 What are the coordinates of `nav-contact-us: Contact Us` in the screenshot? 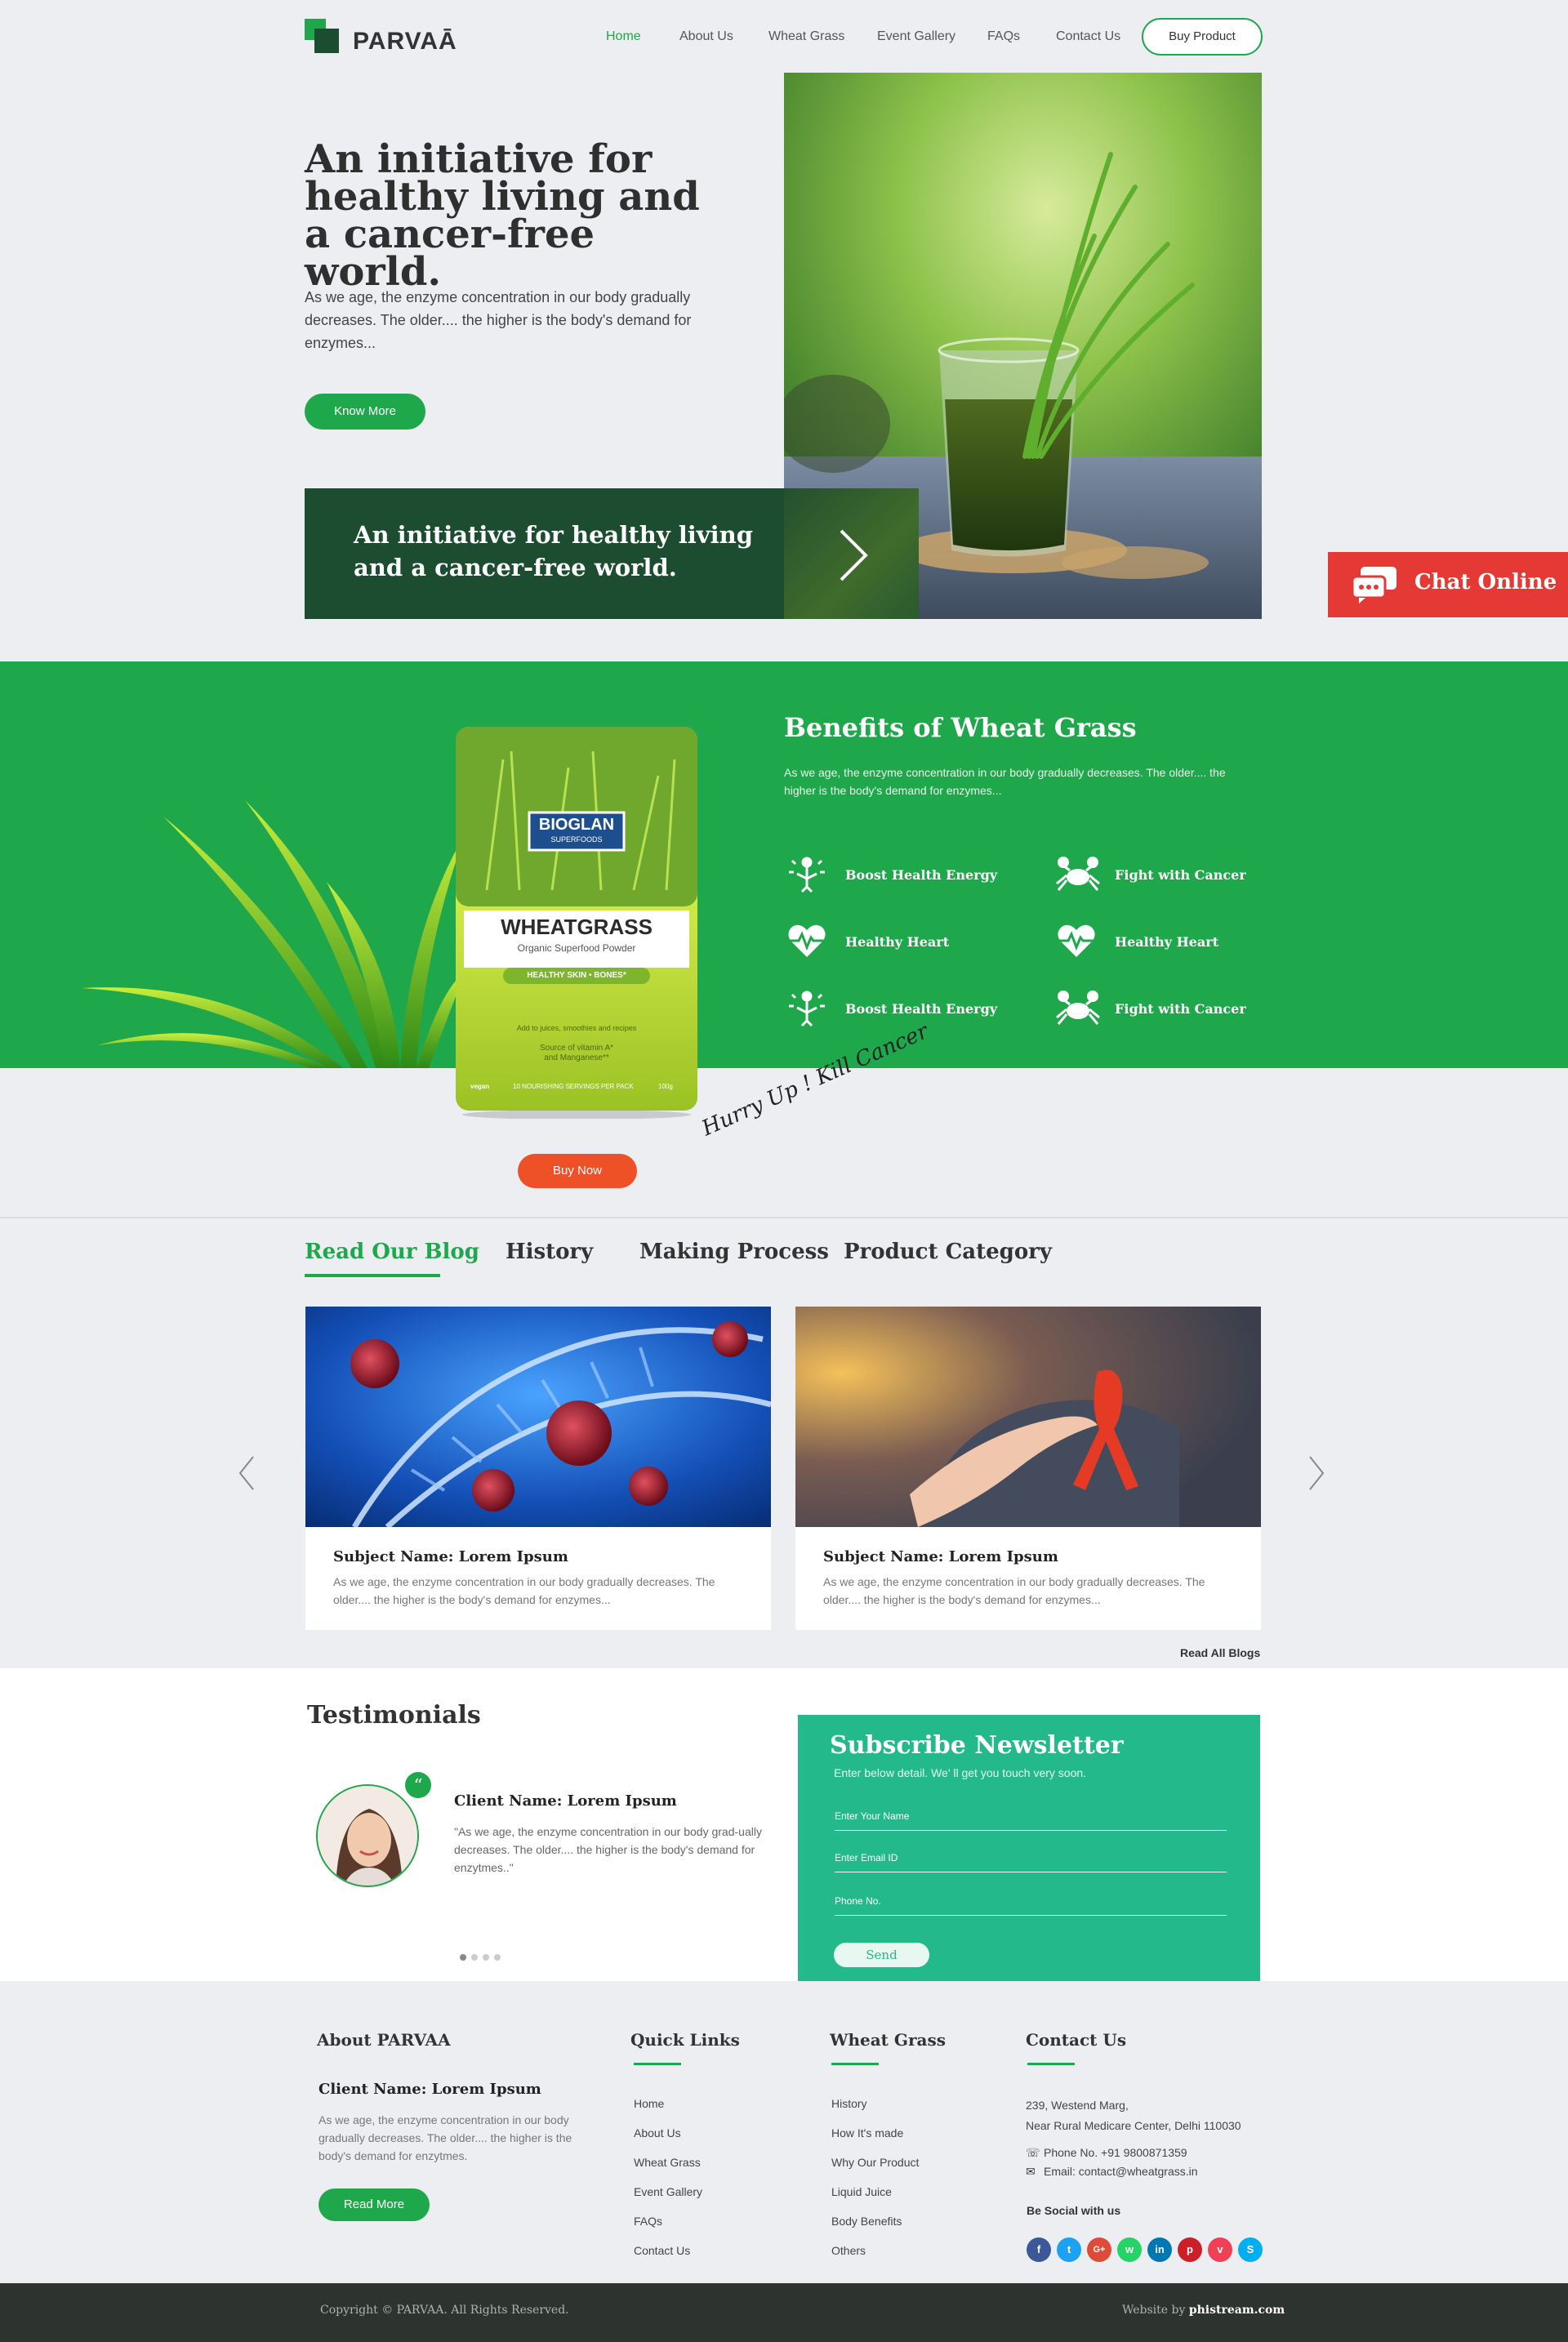 It's located at (1088, 36).